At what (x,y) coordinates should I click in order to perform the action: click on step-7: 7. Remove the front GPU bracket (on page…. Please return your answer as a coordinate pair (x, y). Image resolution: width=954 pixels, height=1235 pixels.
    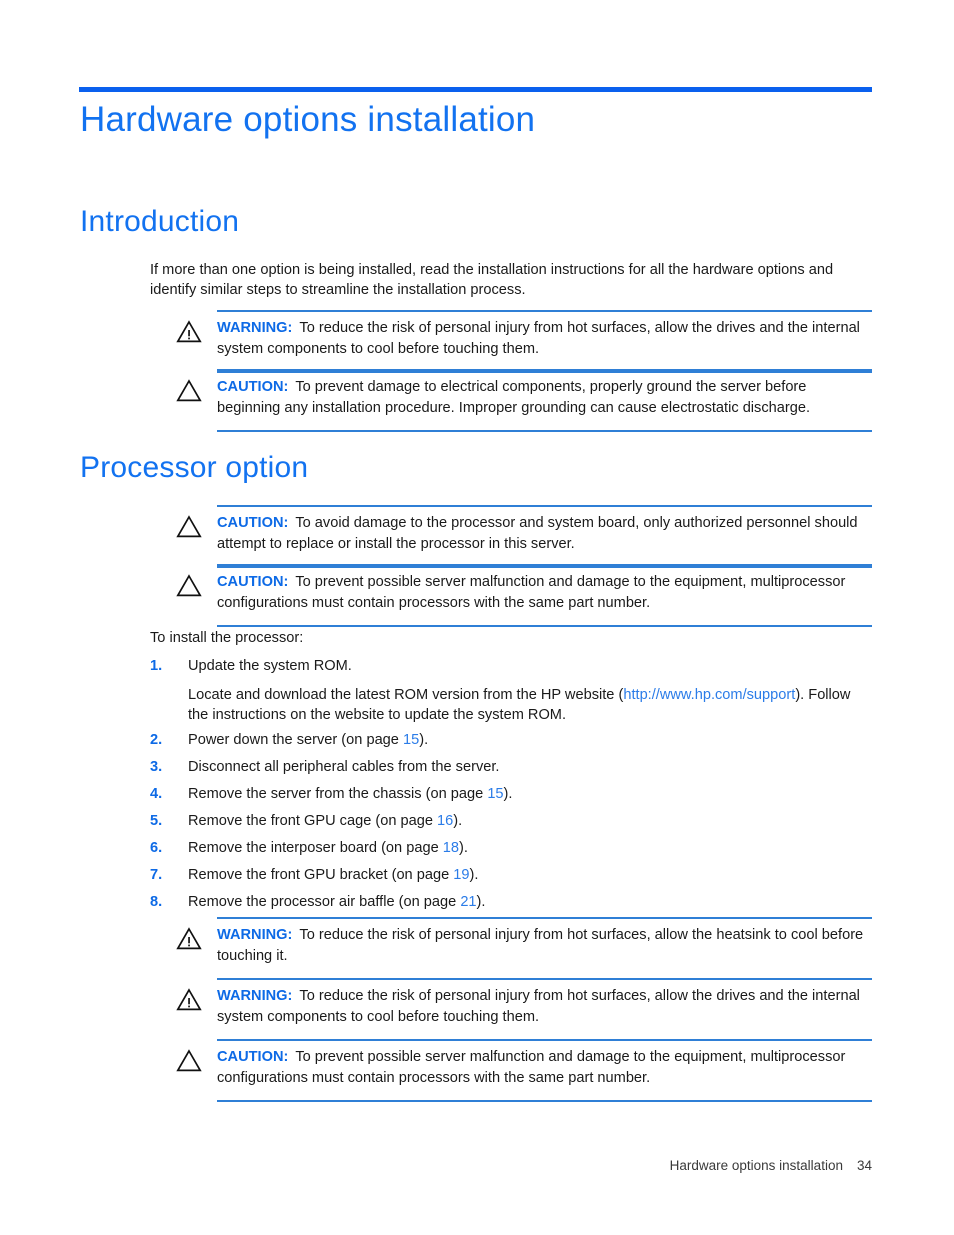
    Looking at the image, I should click on (511, 875).